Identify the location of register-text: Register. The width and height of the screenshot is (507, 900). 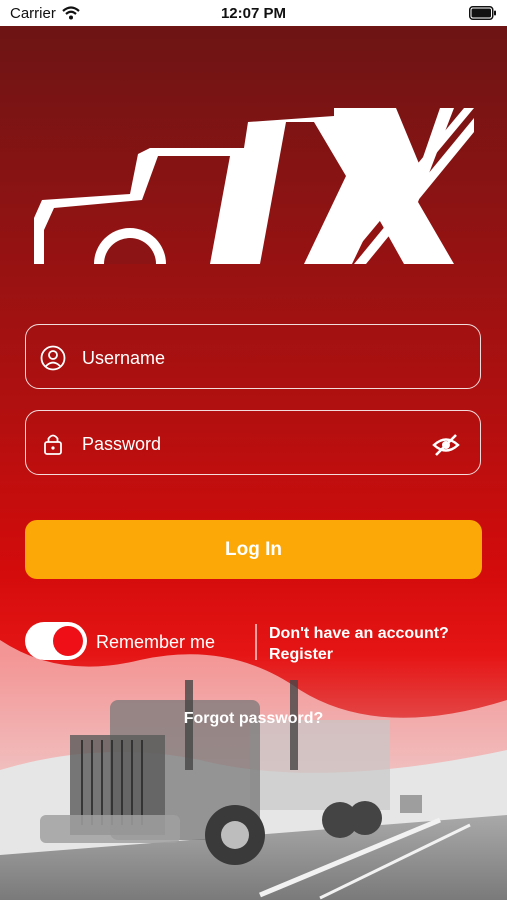
(301, 654).